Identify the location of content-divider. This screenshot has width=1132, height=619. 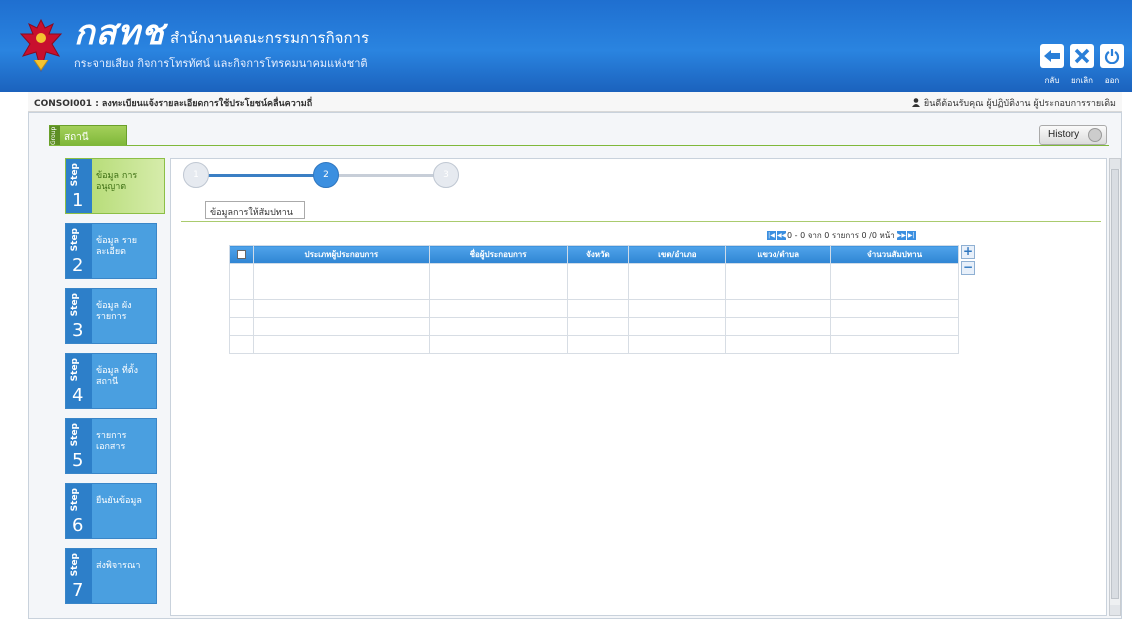
(641, 221).